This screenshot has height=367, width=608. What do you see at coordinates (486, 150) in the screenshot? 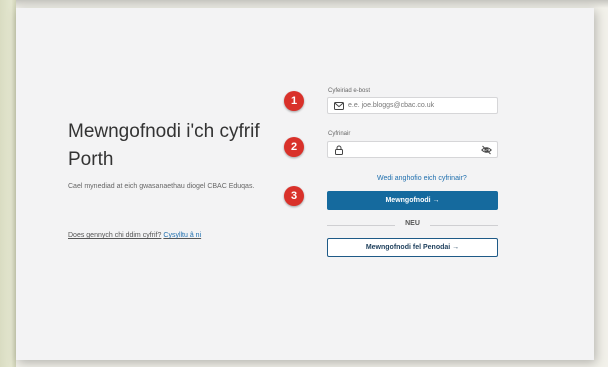
I see `eye-slash-icon` at bounding box center [486, 150].